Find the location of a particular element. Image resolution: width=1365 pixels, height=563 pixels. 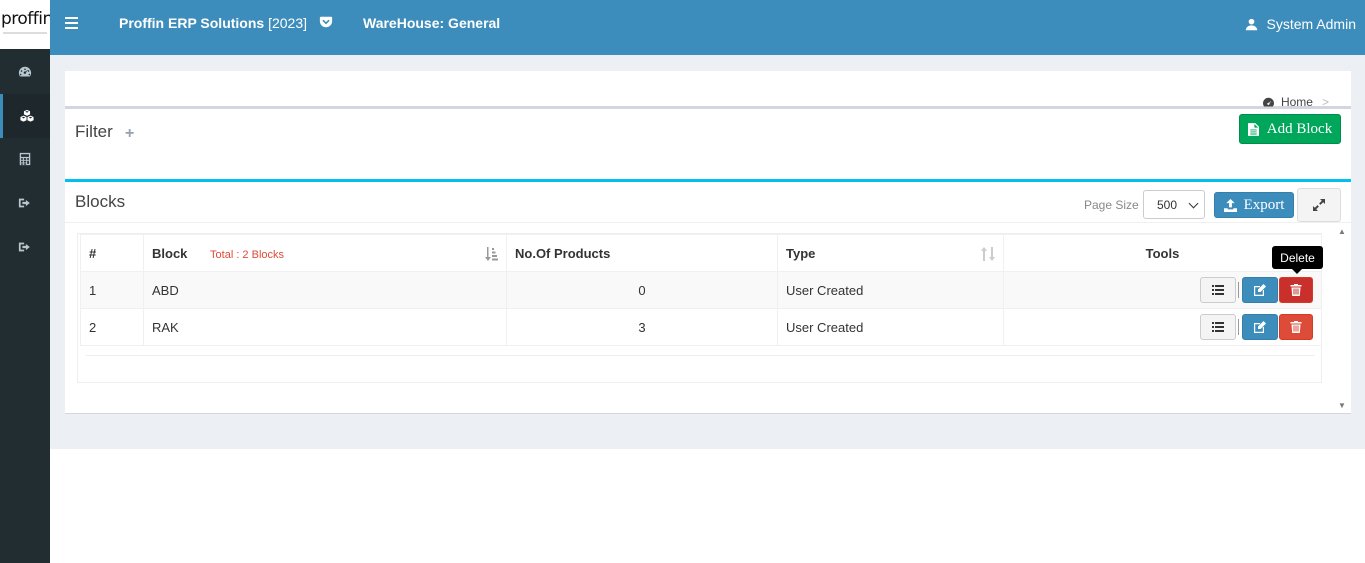

logo-text: proffin is located at coordinates (25, 19).